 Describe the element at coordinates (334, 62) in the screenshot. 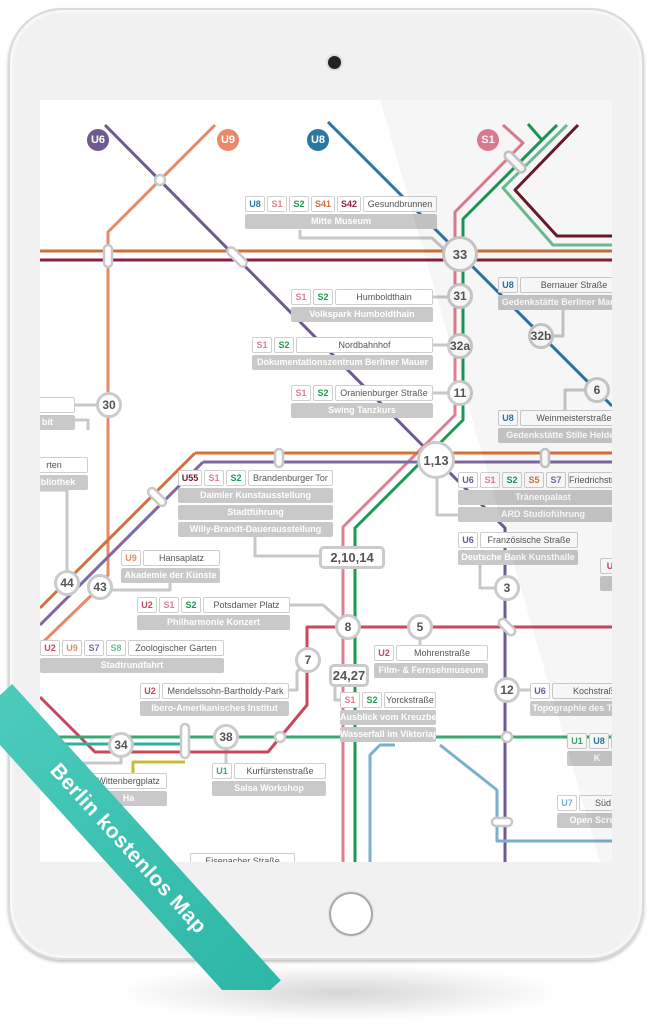

I see `camera-icon` at that location.